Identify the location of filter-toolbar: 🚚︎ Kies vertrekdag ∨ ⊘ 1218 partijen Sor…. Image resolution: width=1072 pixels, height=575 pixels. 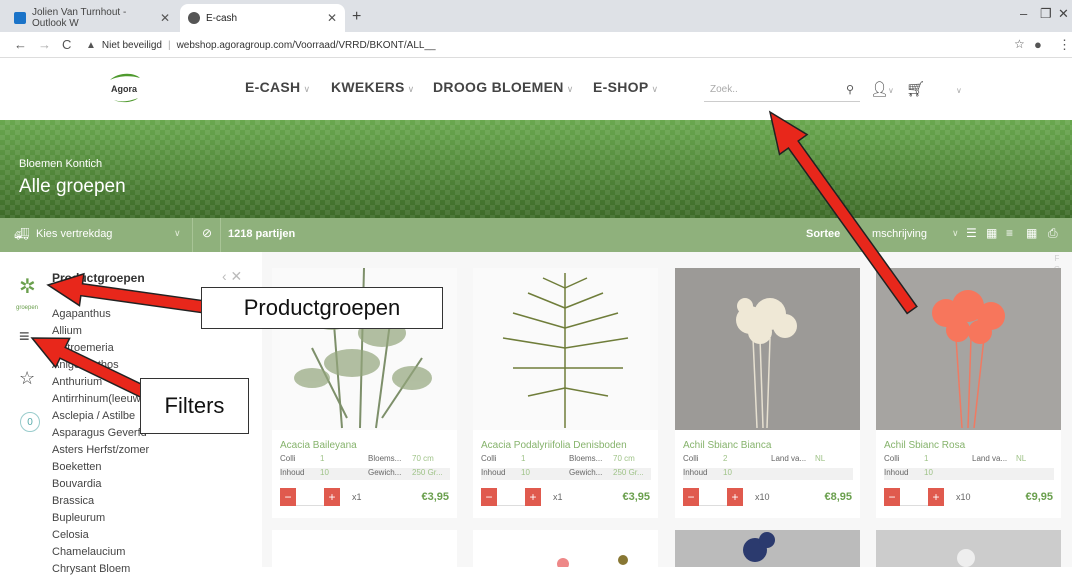
(536, 235).